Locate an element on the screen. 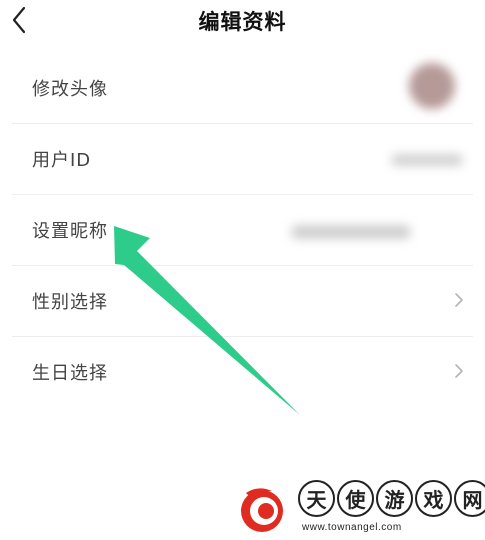 The width and height of the screenshot is (485, 540). row-label: 修改头像 is located at coordinates (70, 89).